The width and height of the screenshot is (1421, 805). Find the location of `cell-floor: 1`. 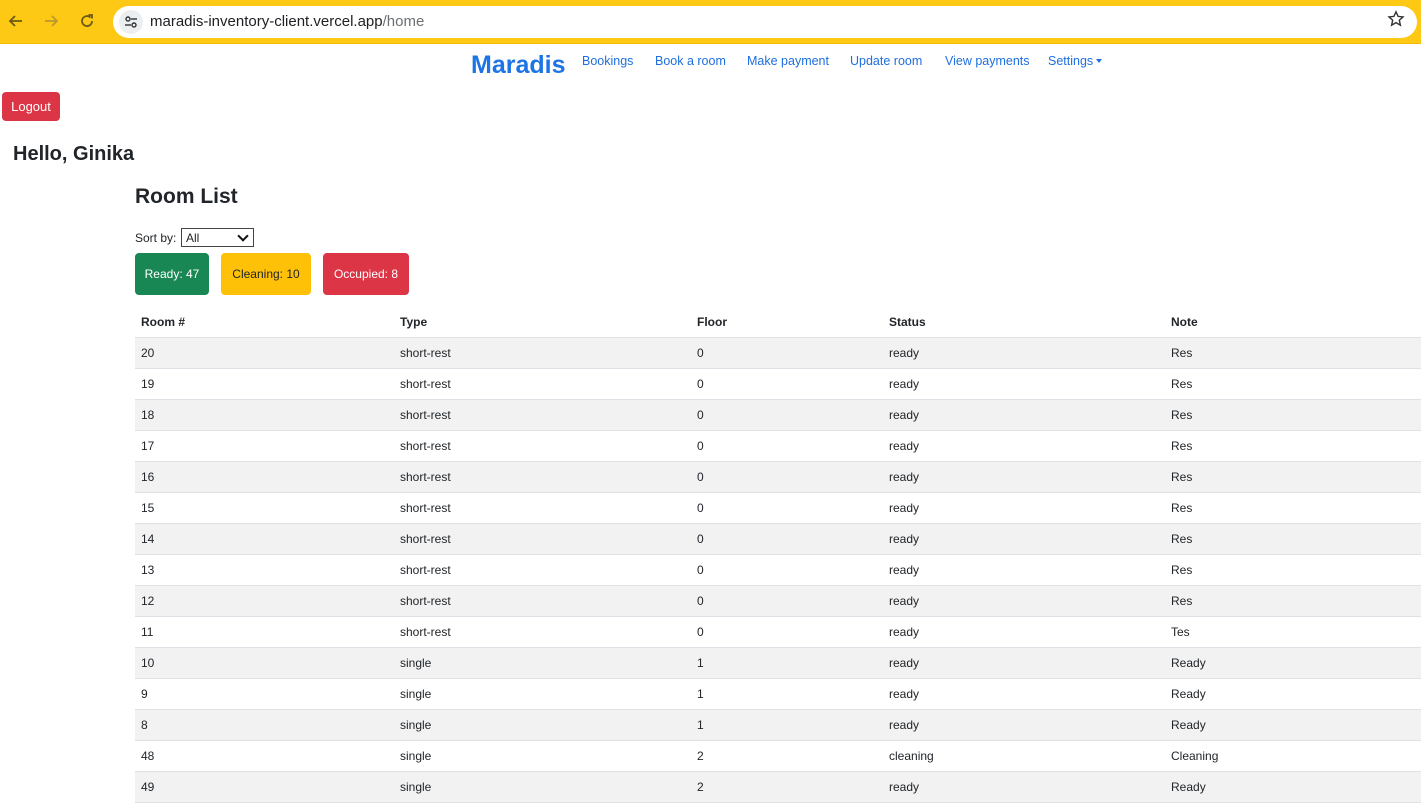

cell-floor: 1 is located at coordinates (700, 663).